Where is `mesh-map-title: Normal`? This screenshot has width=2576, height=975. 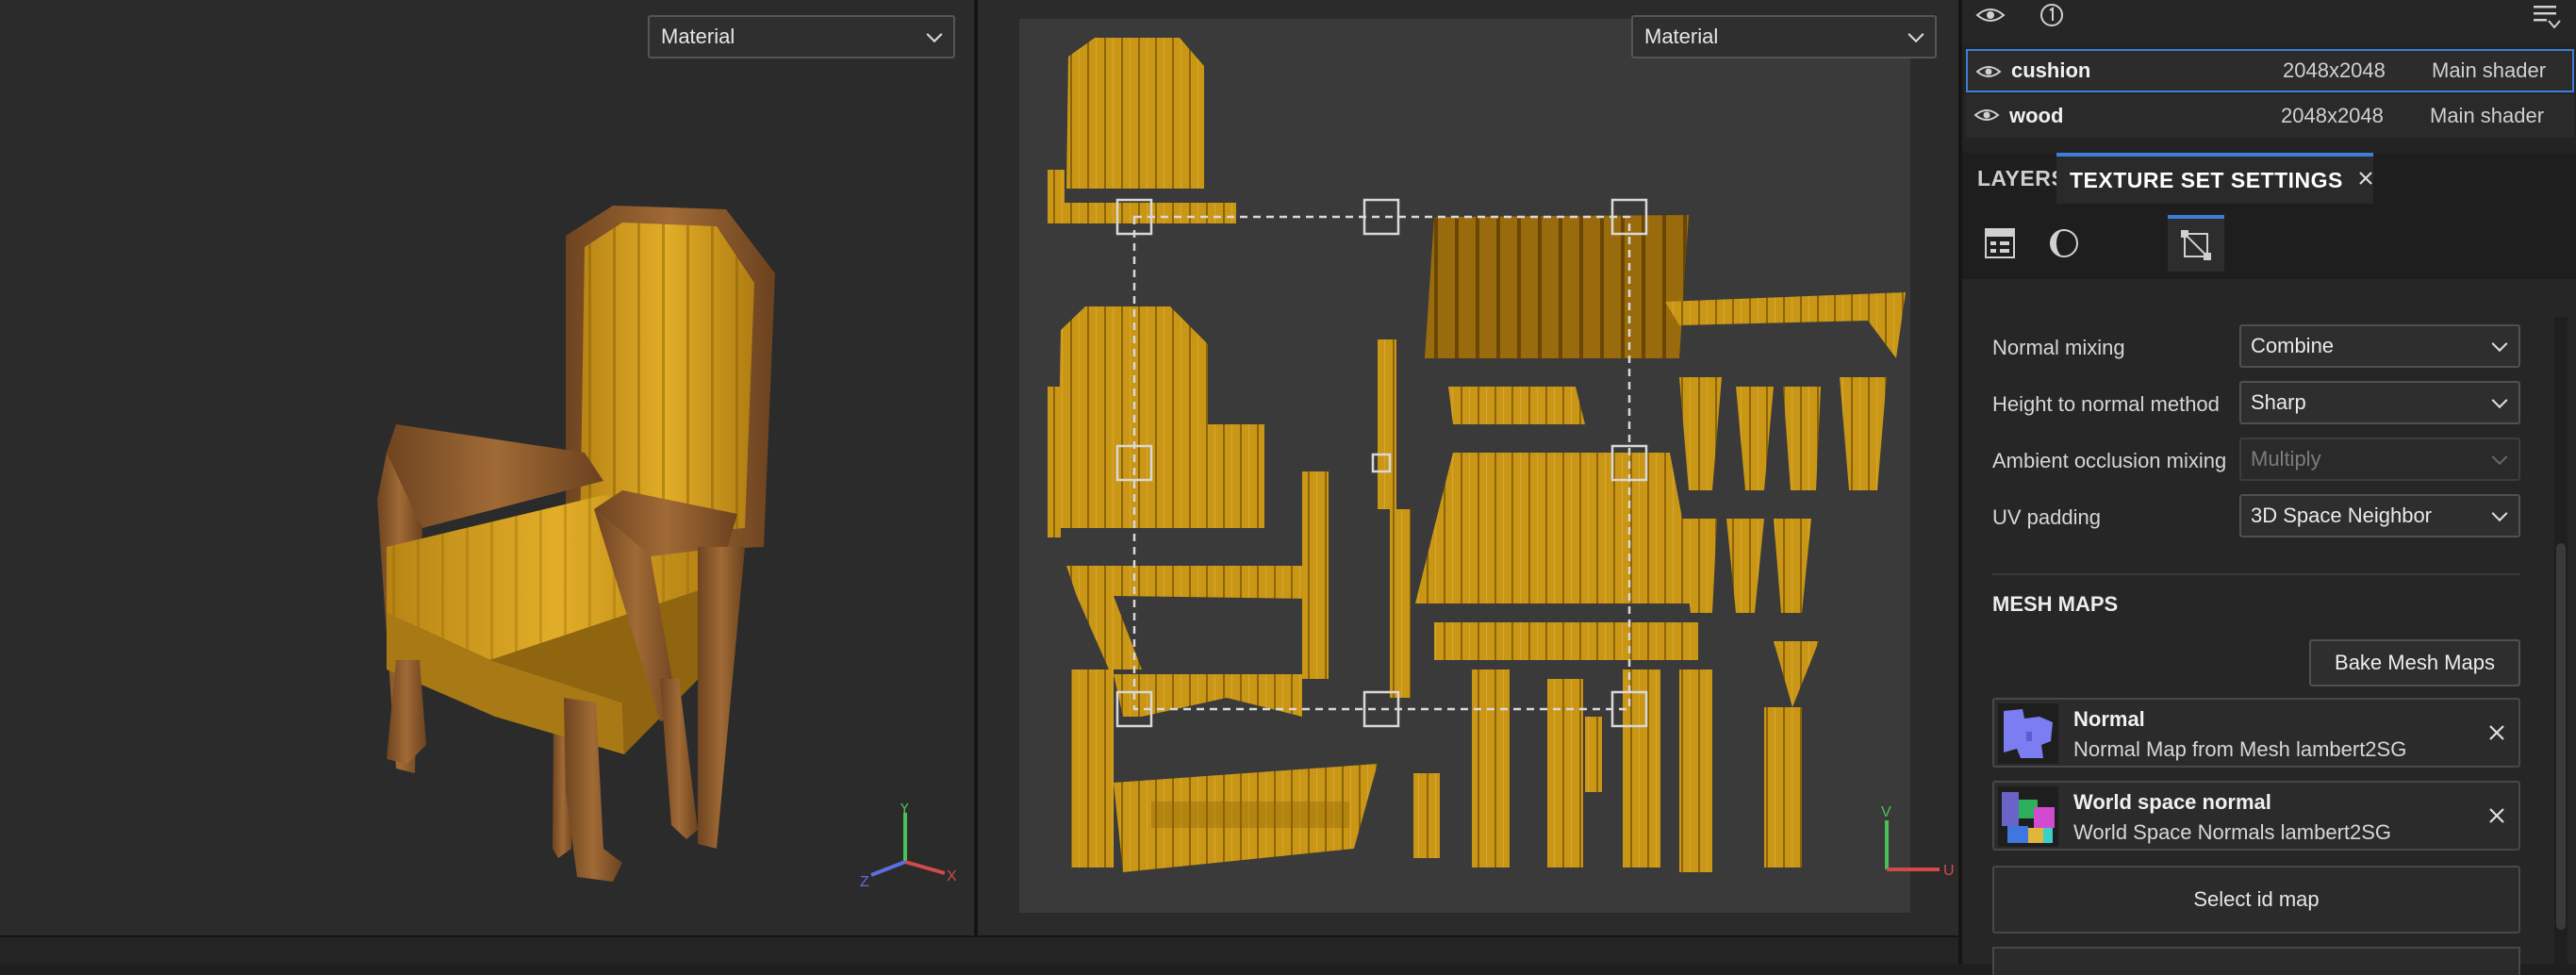
mesh-map-title: Normal is located at coordinates (2109, 719).